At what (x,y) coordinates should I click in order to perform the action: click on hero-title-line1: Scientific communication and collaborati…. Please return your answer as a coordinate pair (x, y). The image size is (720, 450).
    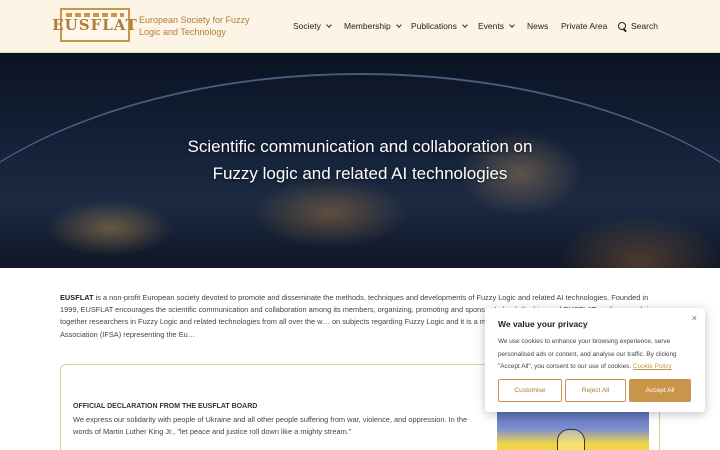
    Looking at the image, I should click on (360, 146).